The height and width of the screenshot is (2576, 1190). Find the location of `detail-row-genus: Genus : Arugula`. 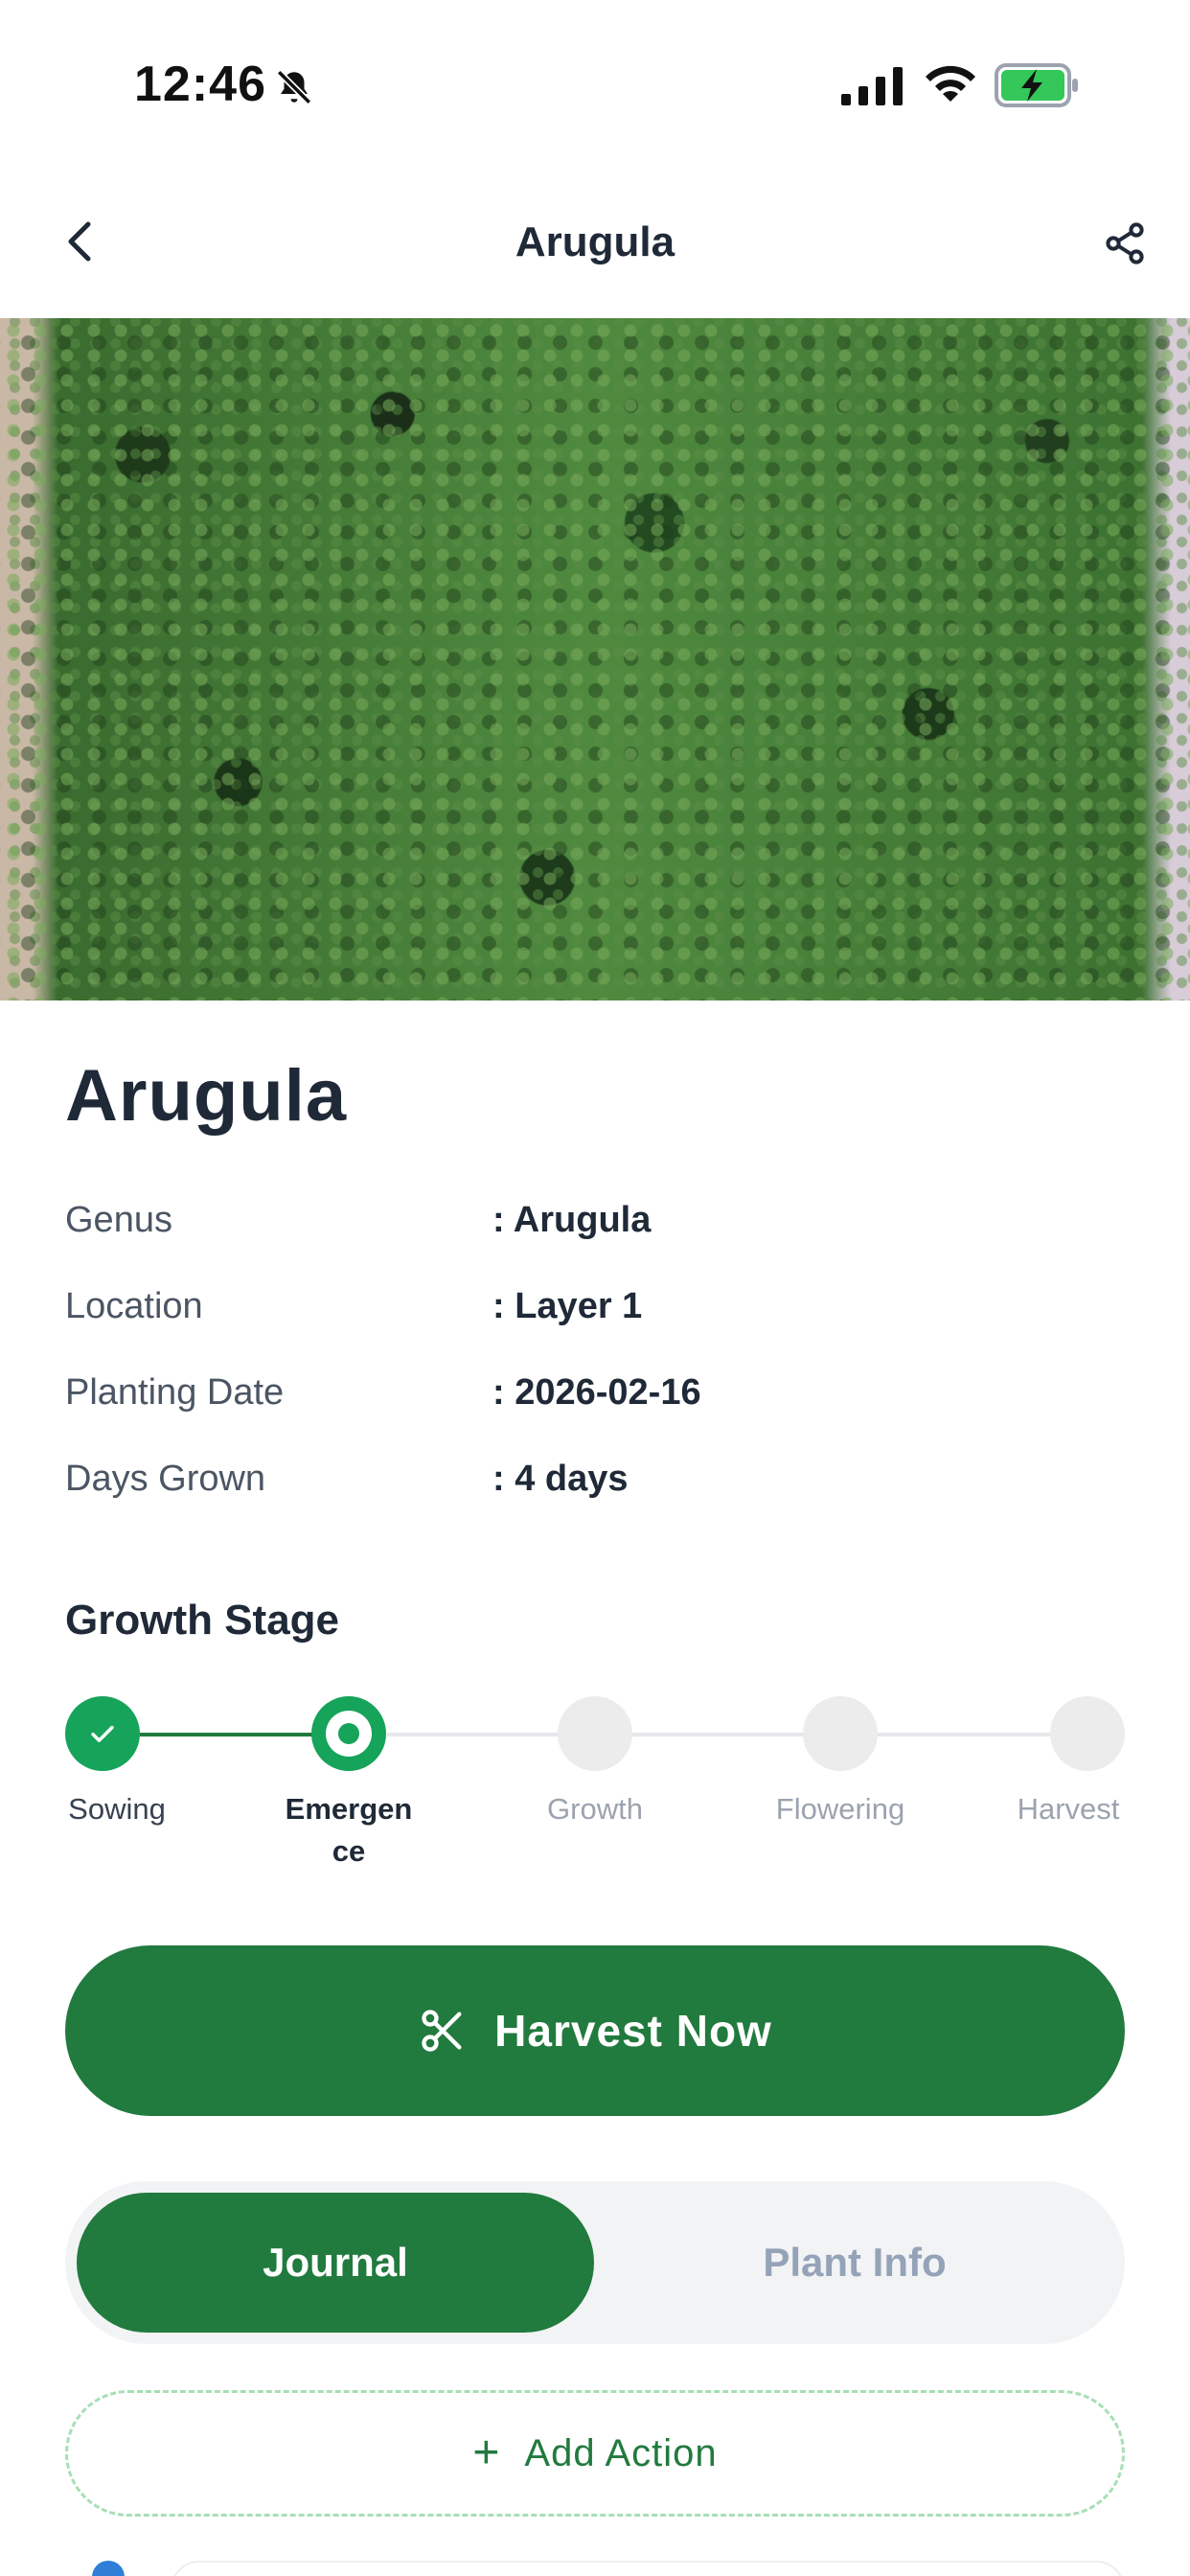

detail-row-genus: Genus : Arugula is located at coordinates (592, 1228).